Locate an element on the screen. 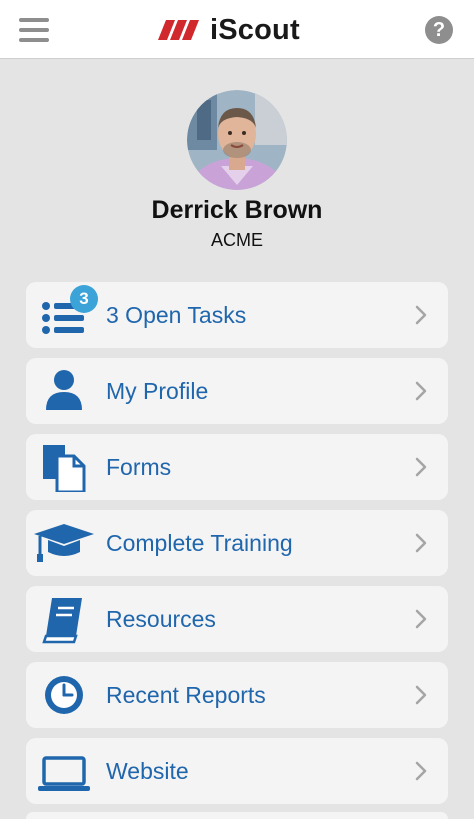 The height and width of the screenshot is (819, 474). menu-item-label: Resources is located at coordinates (161, 619).